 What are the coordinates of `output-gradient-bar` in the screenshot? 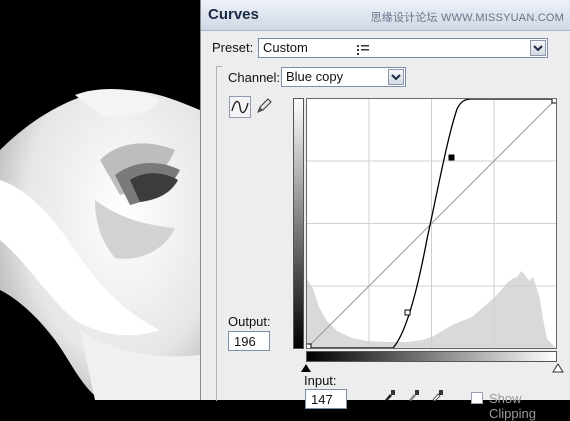 It's located at (298, 223).